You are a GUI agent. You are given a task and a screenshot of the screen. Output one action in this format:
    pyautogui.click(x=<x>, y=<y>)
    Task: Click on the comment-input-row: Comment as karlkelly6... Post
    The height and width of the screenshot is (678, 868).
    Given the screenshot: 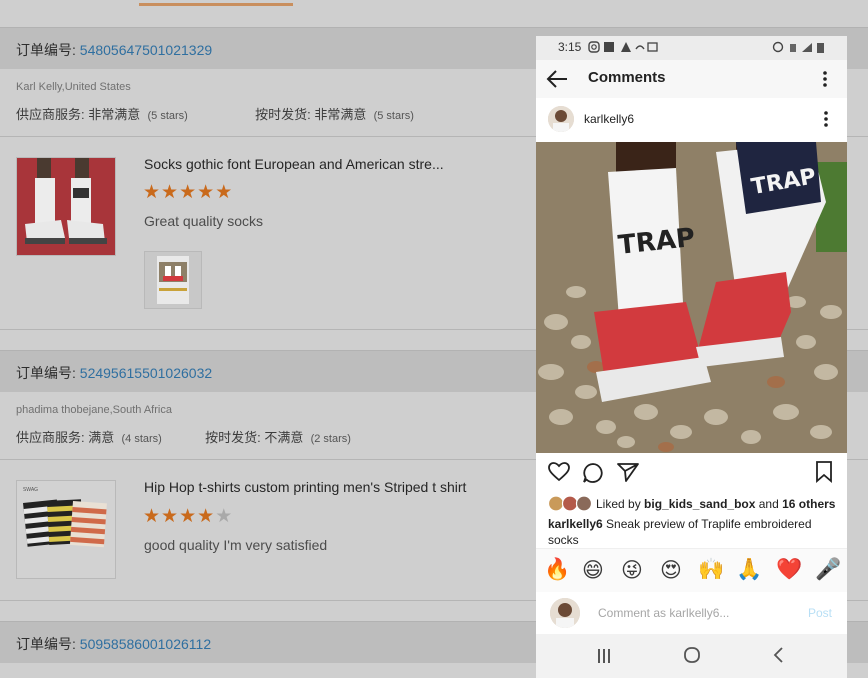 What is the action you would take?
    pyautogui.click(x=691, y=613)
    